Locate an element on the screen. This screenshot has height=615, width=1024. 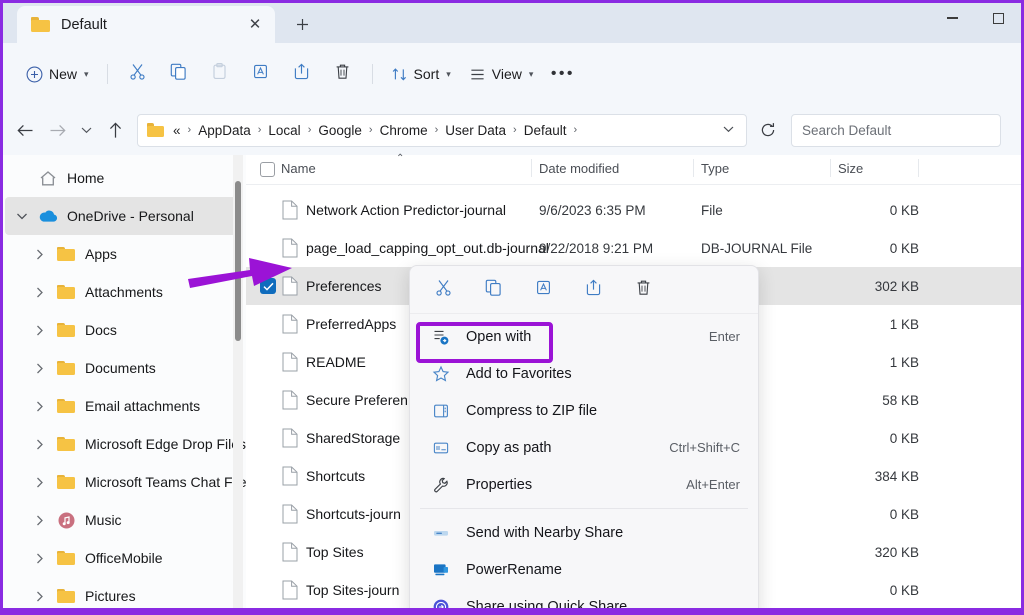
column-header-date-modified: Date modified is located at coordinates (579, 168).